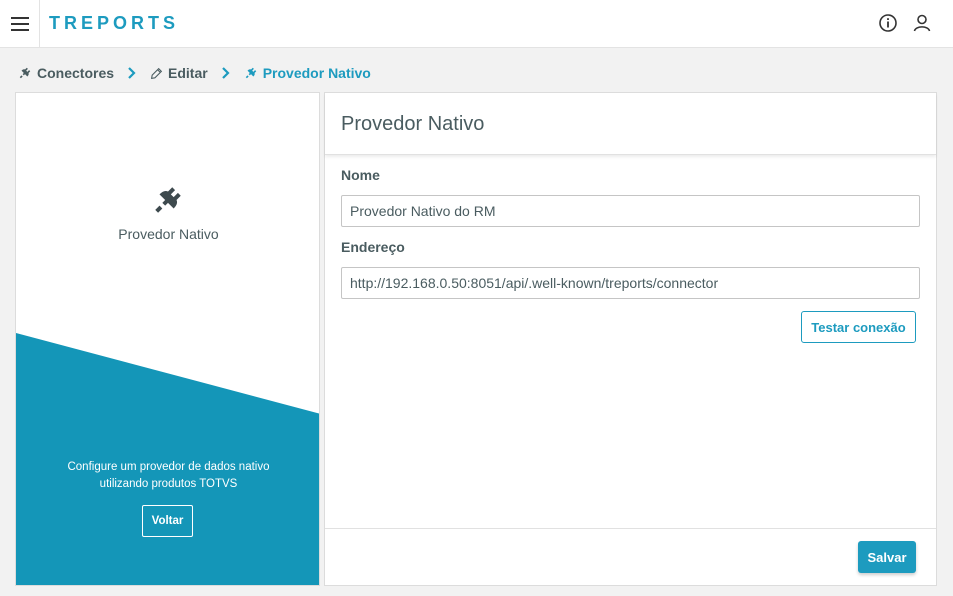 The height and width of the screenshot is (596, 953). What do you see at coordinates (476, 24) in the screenshot?
I see `top-bar: TREPORTS` at bounding box center [476, 24].